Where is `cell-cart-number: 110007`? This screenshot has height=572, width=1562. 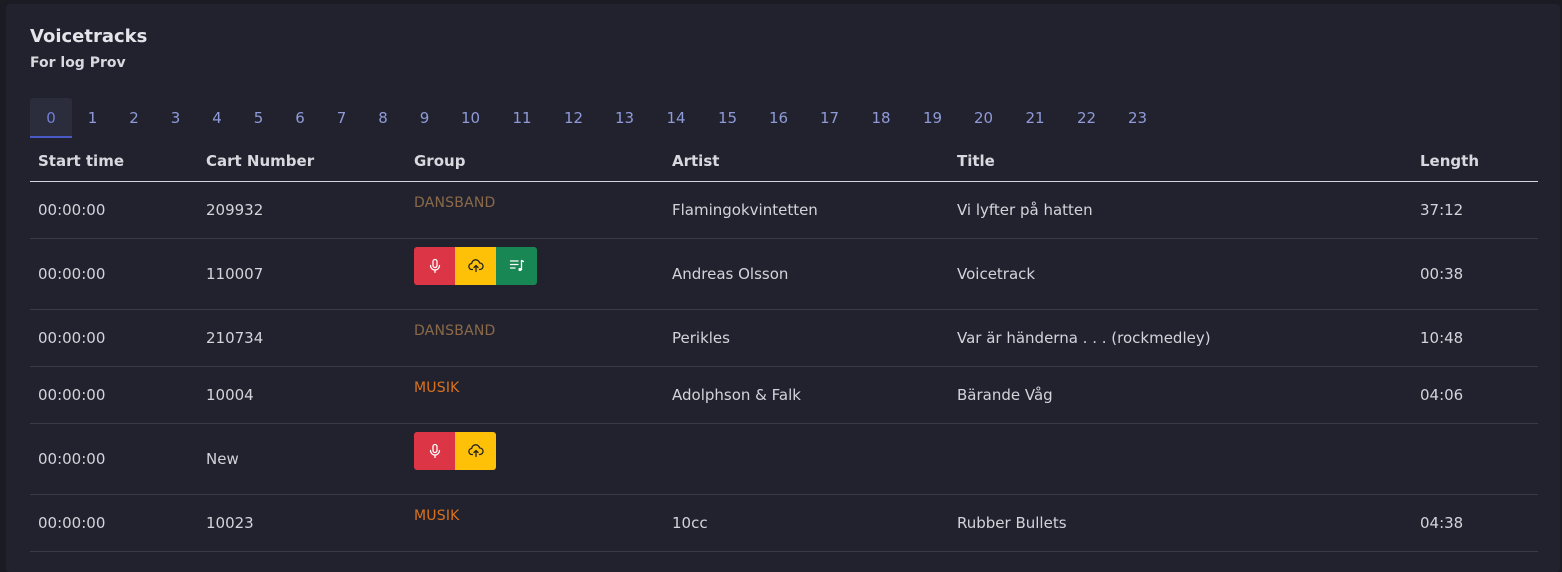 cell-cart-number: 110007 is located at coordinates (302, 274).